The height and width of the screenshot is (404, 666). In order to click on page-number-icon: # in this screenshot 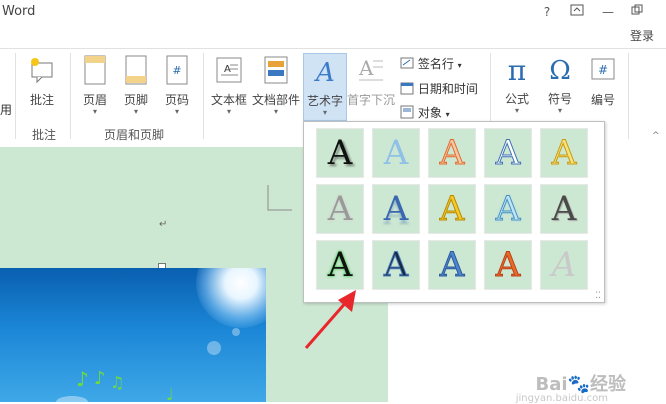, I will do `click(177, 71)`.